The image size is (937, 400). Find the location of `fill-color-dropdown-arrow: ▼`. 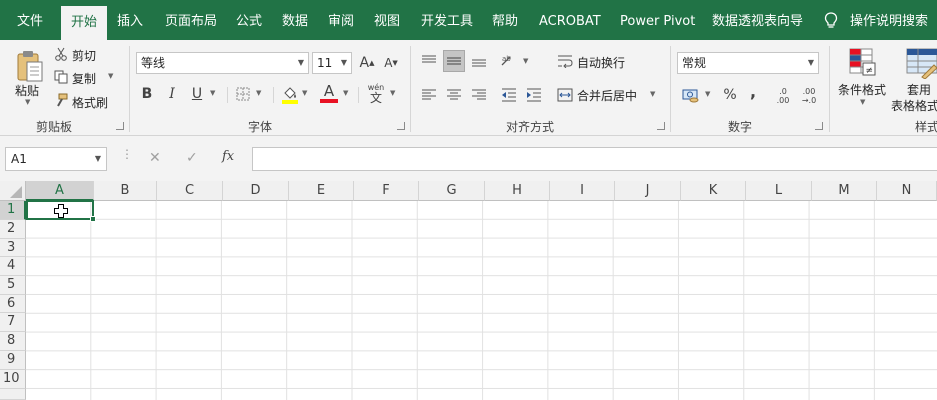

fill-color-dropdown-arrow: ▼ is located at coordinates (304, 93).